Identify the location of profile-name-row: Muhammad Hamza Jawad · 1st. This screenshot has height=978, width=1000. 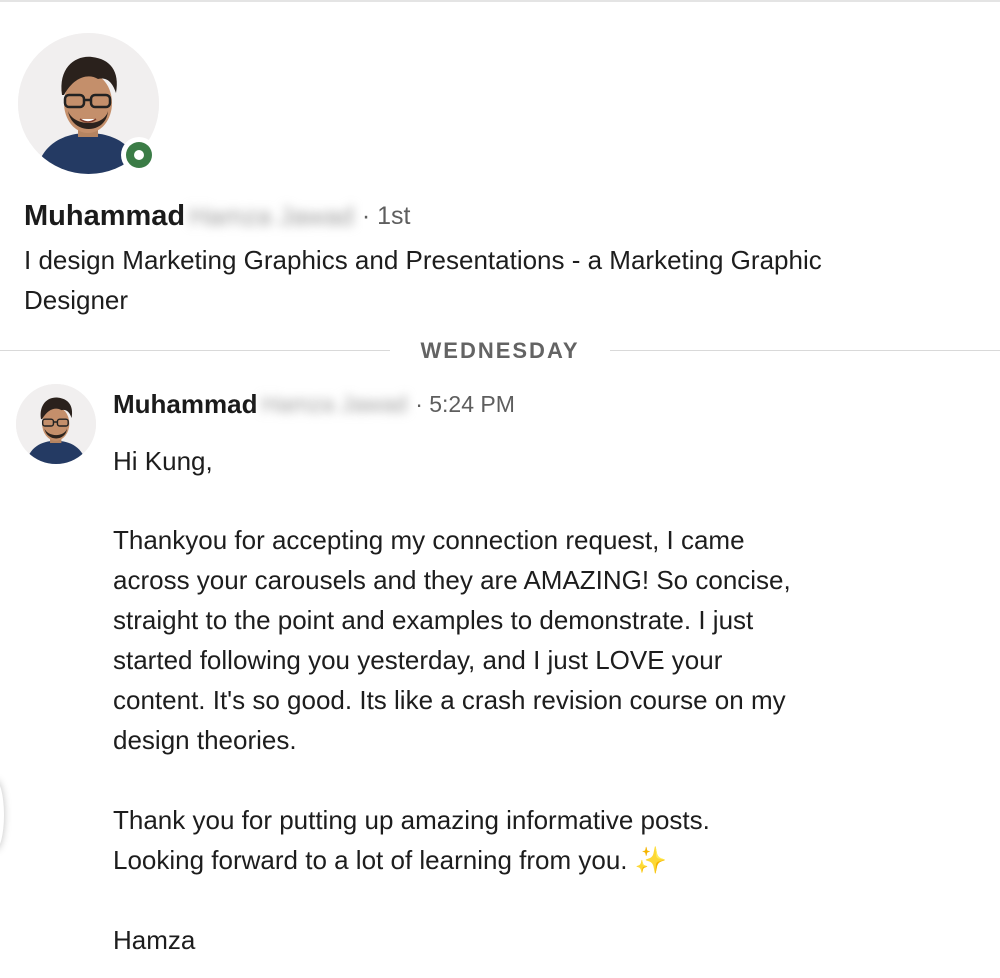
(217, 216).